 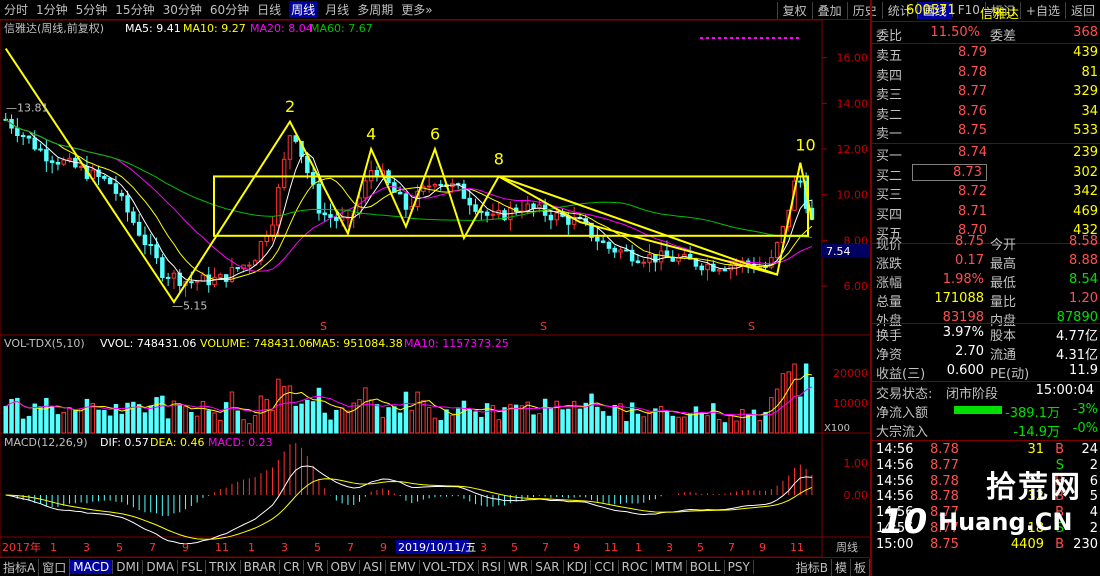 What do you see at coordinates (860, 567) in the screenshot?
I see `indicator-right-tab-2: 板` at bounding box center [860, 567].